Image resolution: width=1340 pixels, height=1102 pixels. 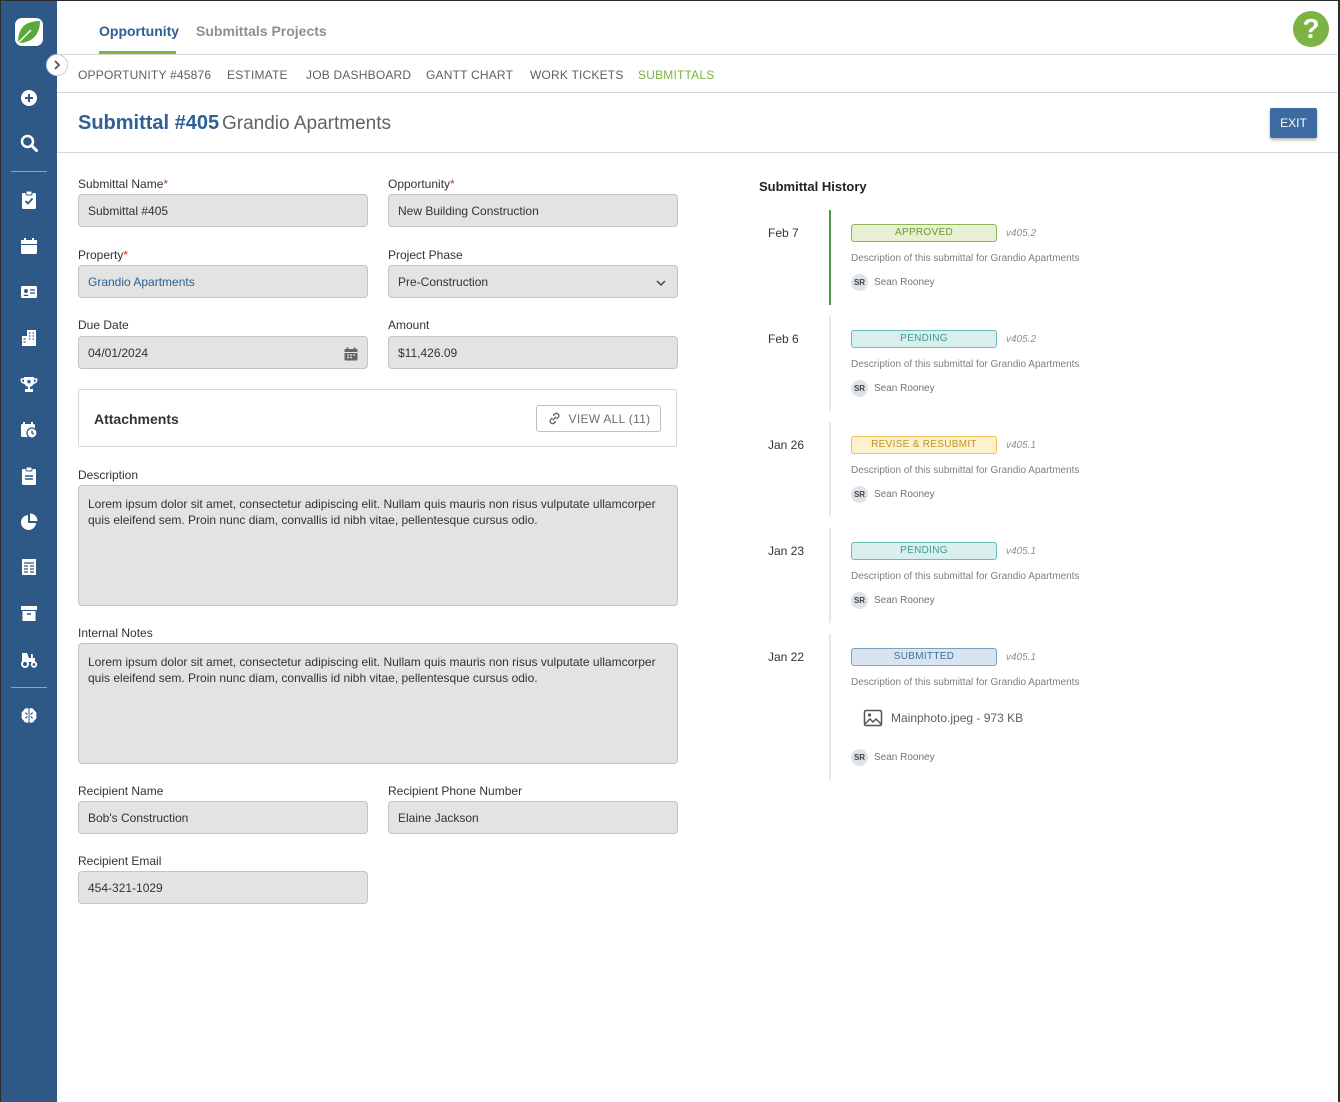 I want to click on tab-submittals-projects: Submittals Projects, so click(x=261, y=31).